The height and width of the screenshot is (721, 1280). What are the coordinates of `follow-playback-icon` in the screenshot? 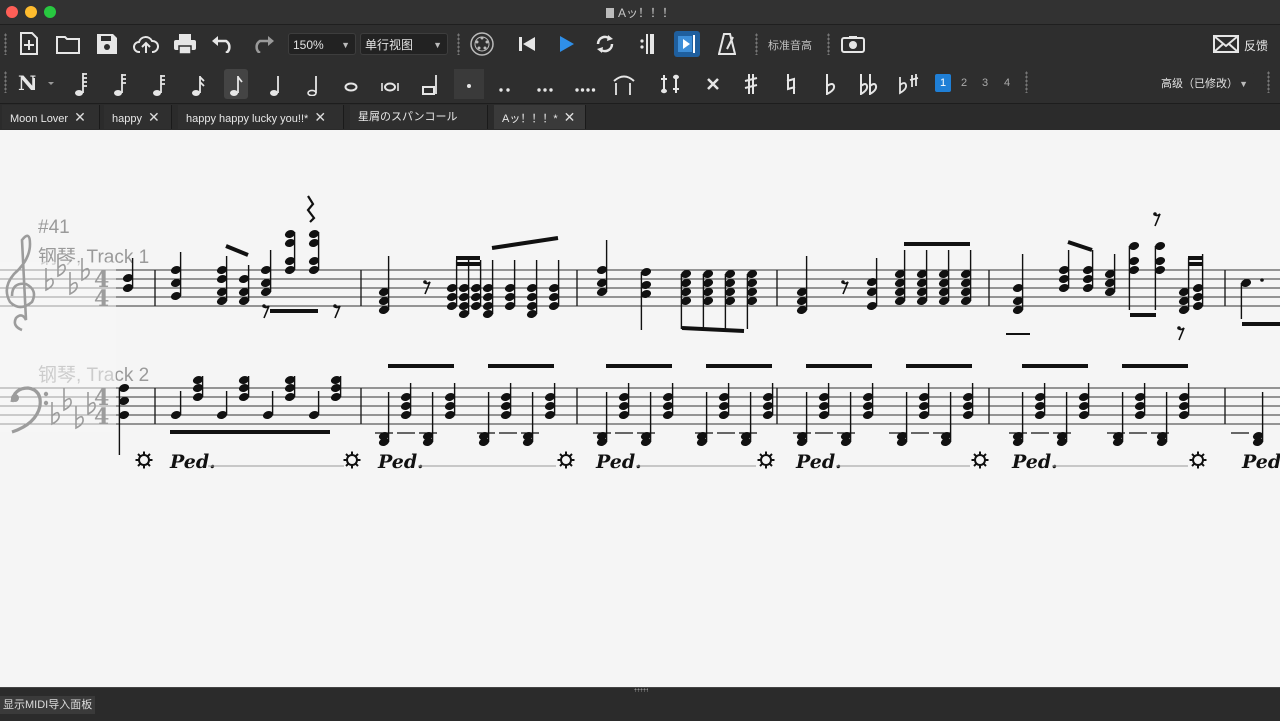 It's located at (687, 44).